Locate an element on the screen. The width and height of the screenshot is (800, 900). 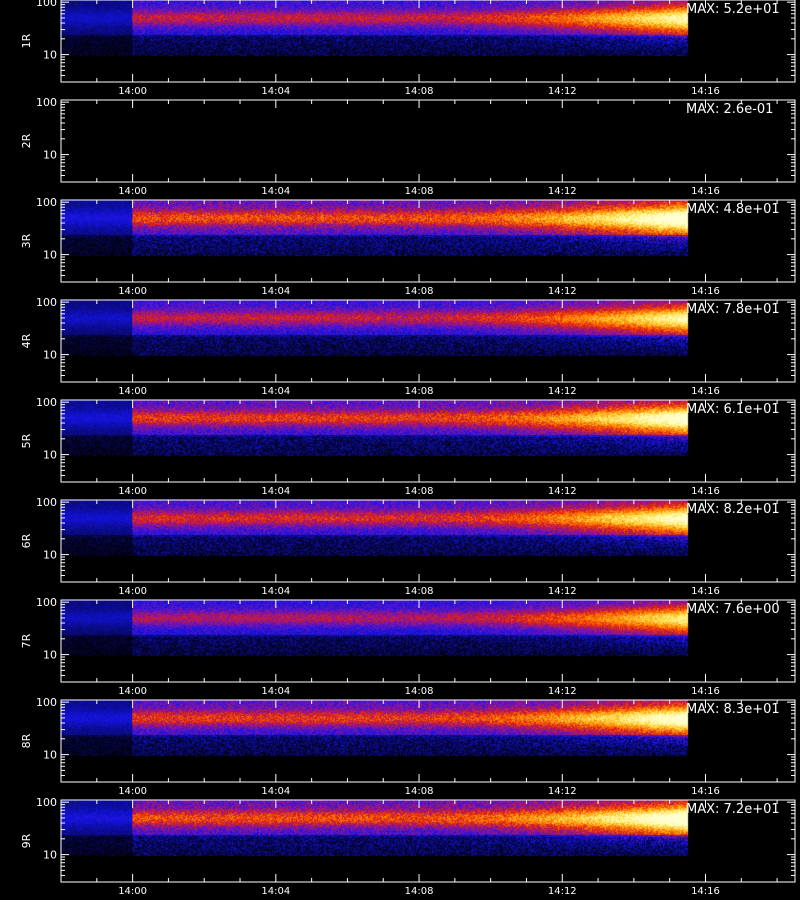
max-label: MAX: 8.2e+01 is located at coordinates (733, 509).